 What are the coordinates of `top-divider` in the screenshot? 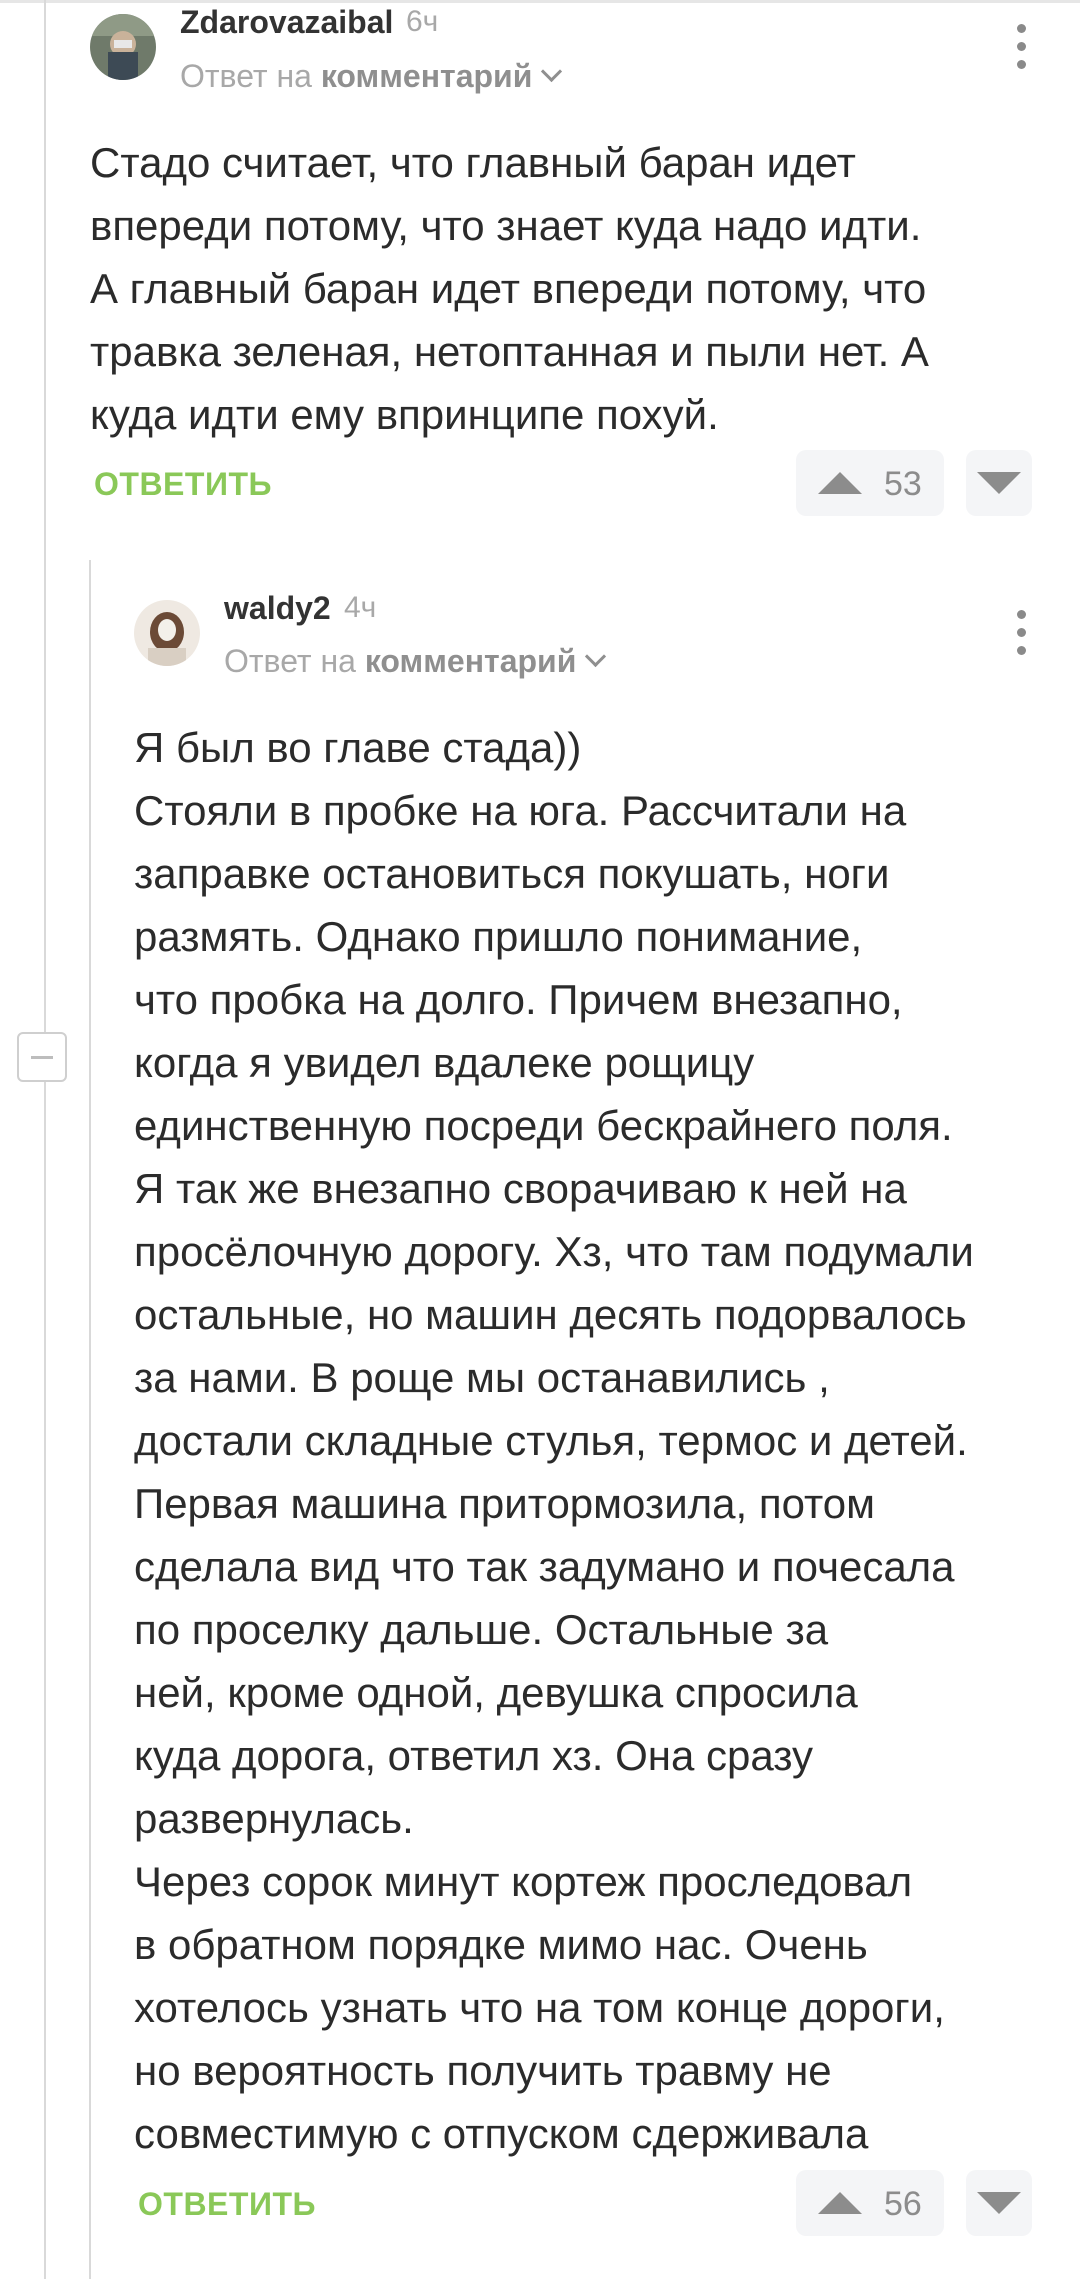 It's located at (540, 1).